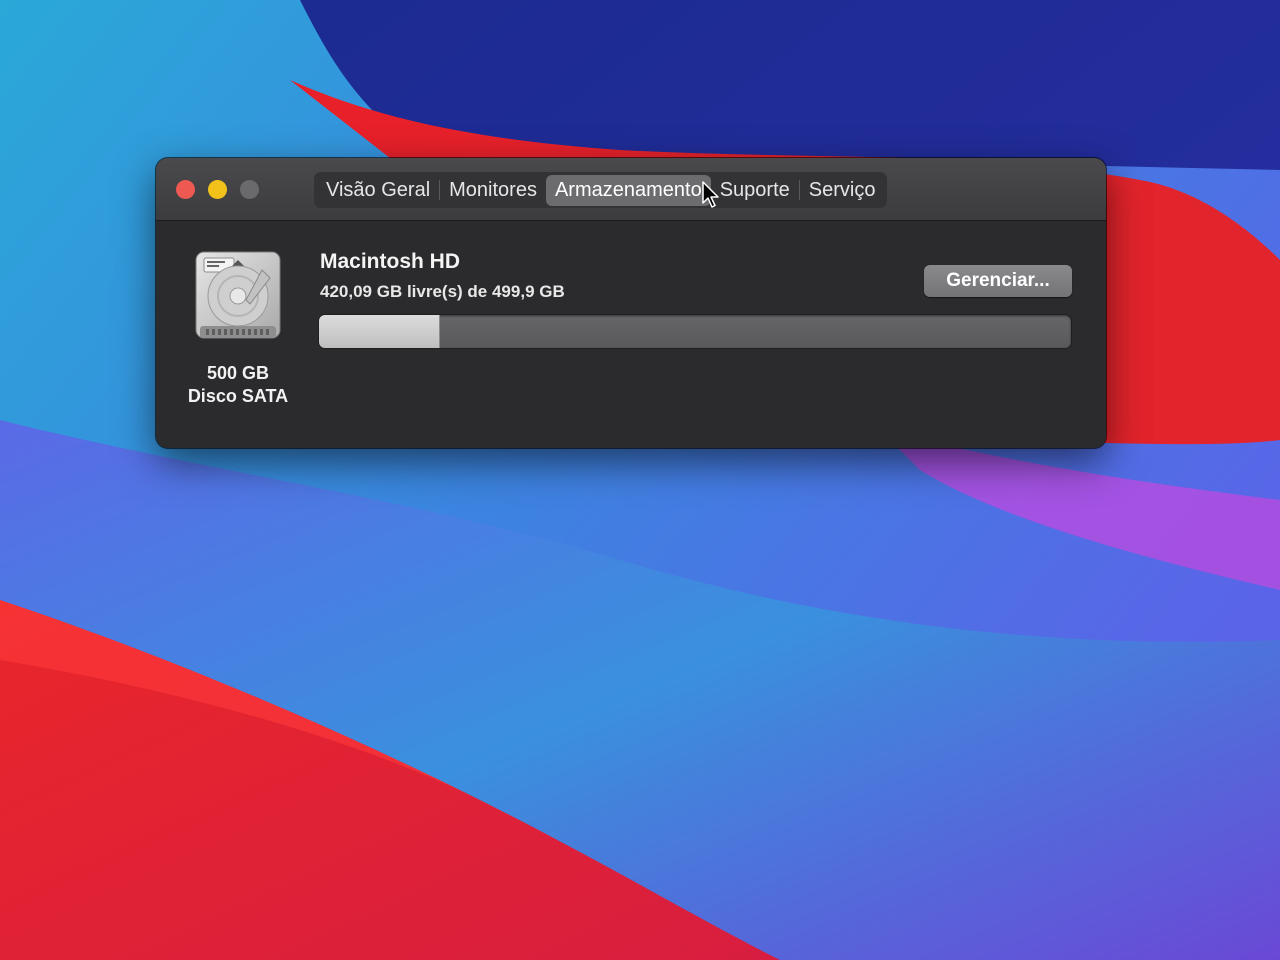 The width and height of the screenshot is (1280, 960). Describe the element at coordinates (378, 190) in the screenshot. I see `tab-visao-geral: Visão Geral` at that location.